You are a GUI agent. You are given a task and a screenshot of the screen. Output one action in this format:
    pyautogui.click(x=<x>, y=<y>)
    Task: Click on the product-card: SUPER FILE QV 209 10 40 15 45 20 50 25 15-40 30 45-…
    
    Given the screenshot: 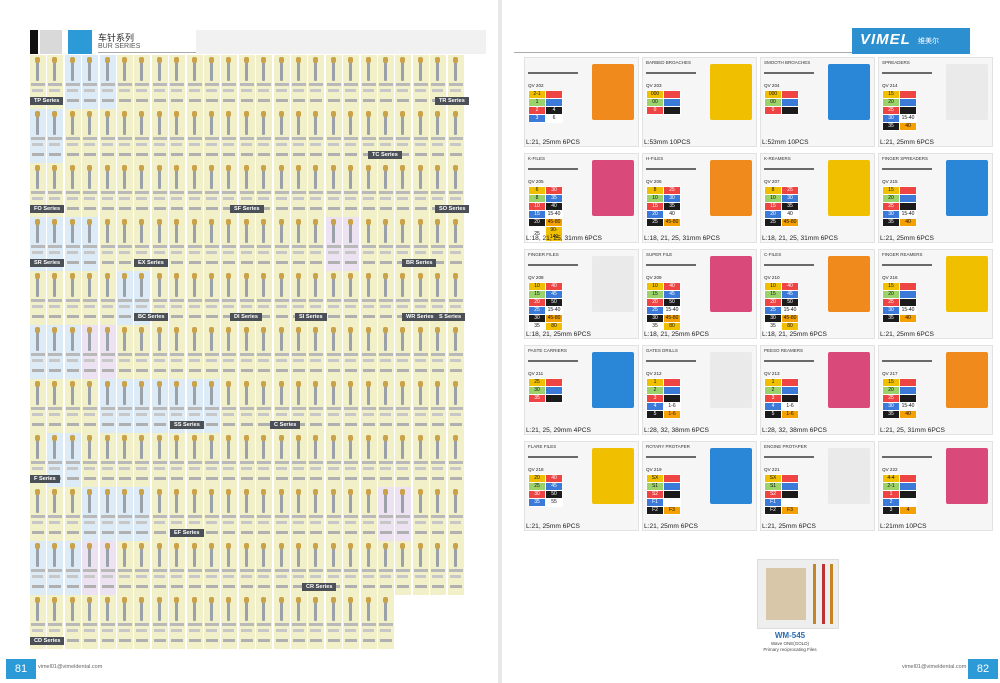 What is the action you would take?
    pyautogui.click(x=699, y=294)
    